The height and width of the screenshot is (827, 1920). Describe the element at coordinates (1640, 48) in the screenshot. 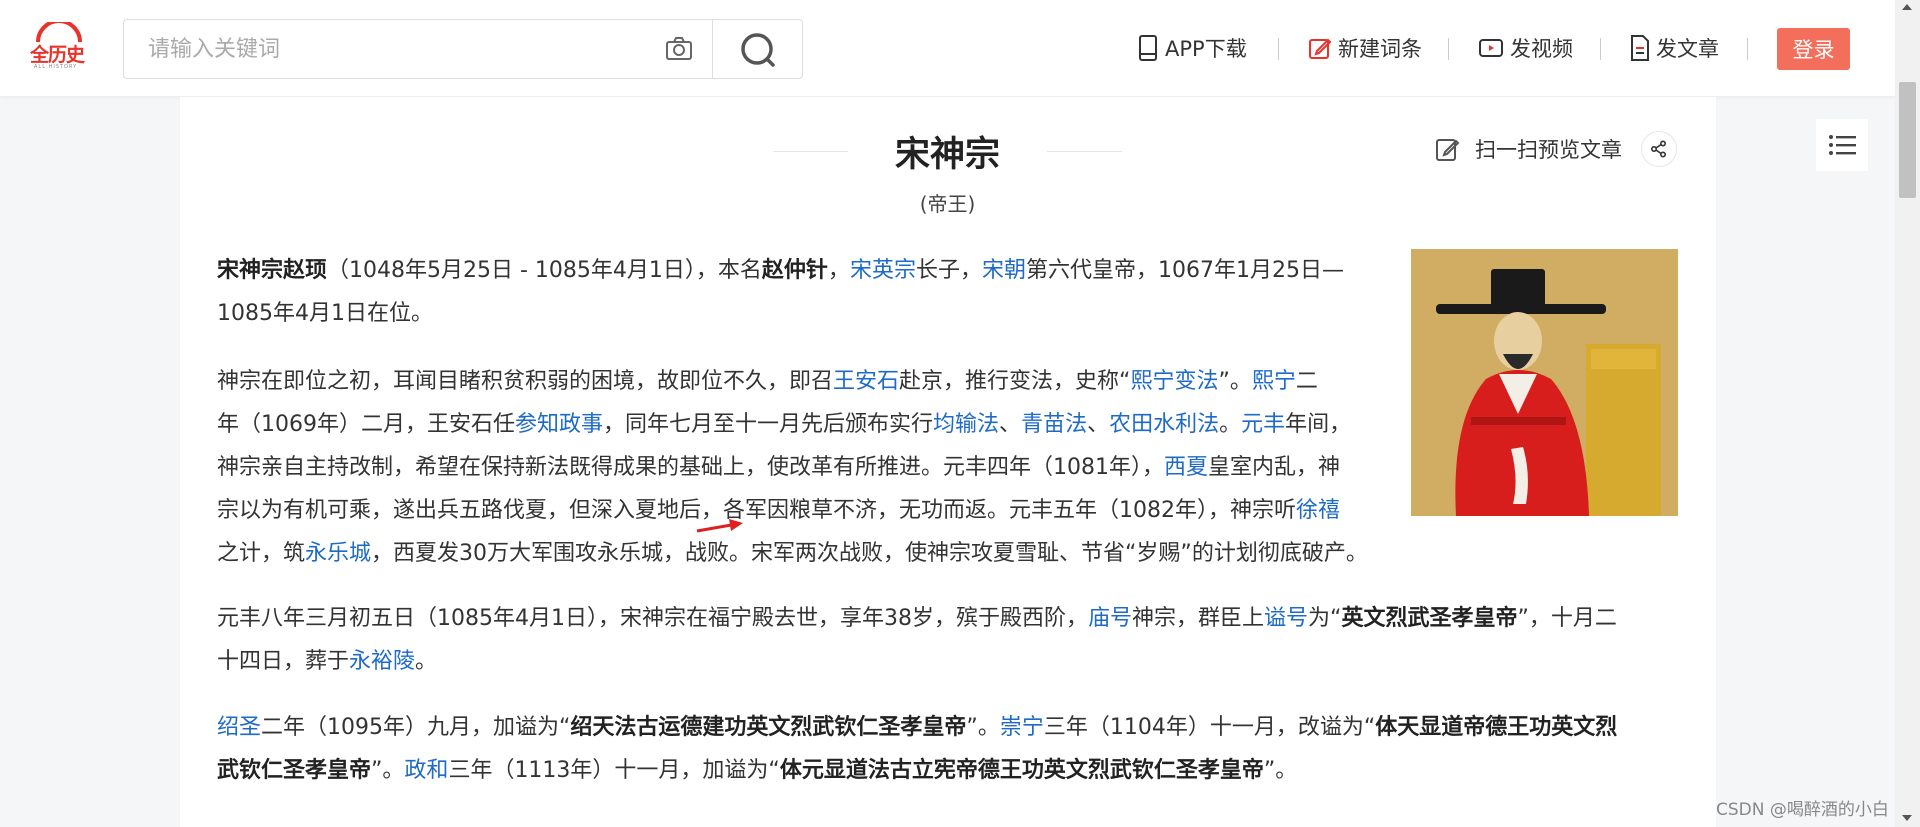

I see `document-icon` at that location.